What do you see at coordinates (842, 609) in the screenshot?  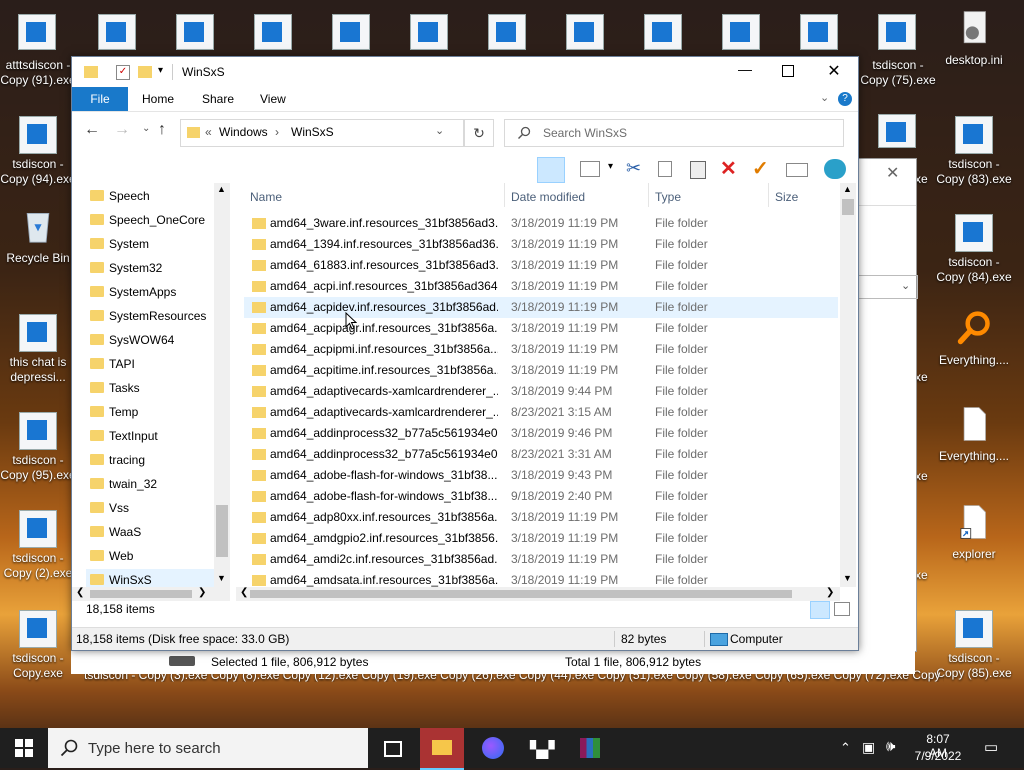 I see `large-icons-view-button` at bounding box center [842, 609].